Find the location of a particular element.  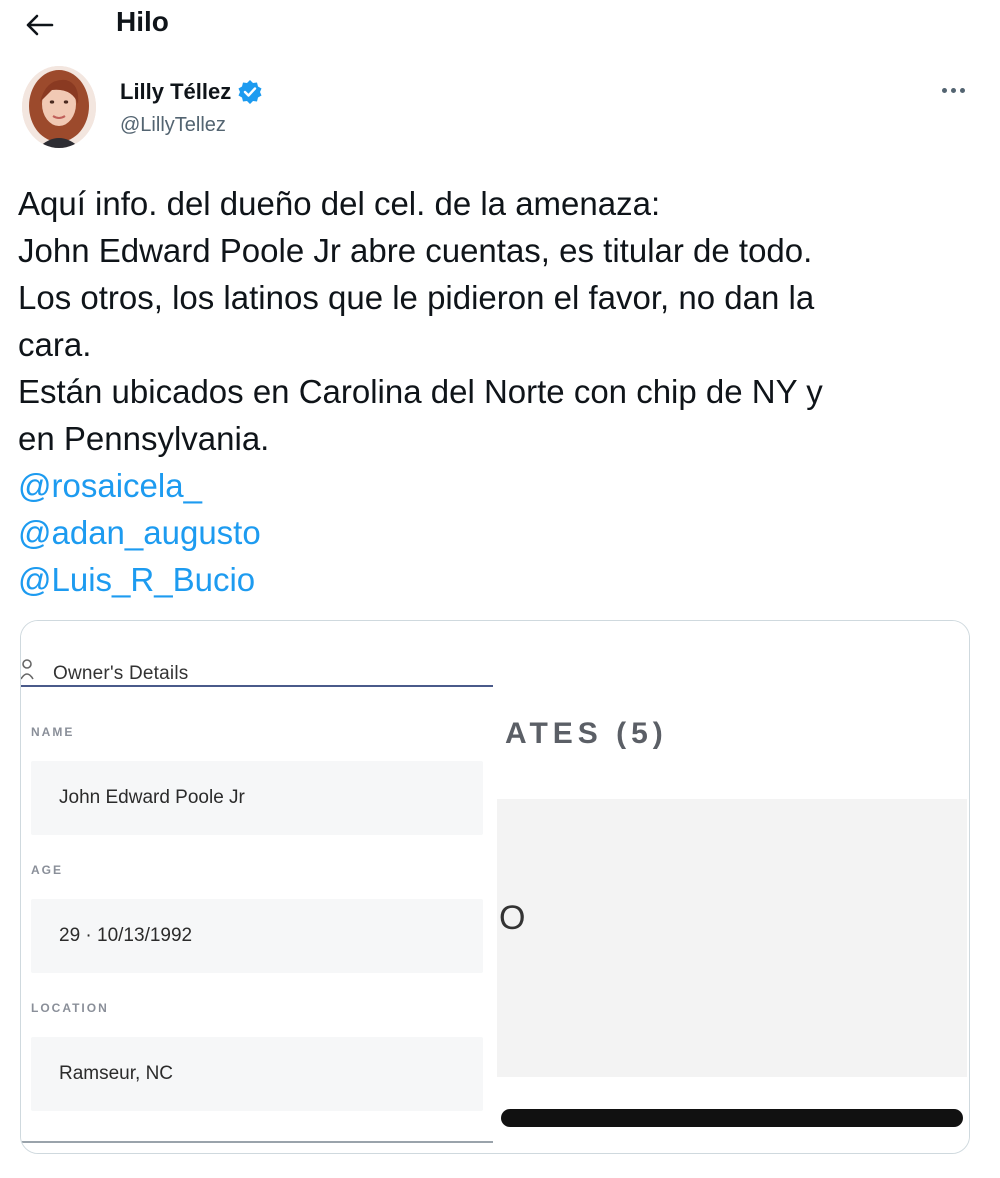

tweet-line: en Pennsylvania. is located at coordinates (144, 438).